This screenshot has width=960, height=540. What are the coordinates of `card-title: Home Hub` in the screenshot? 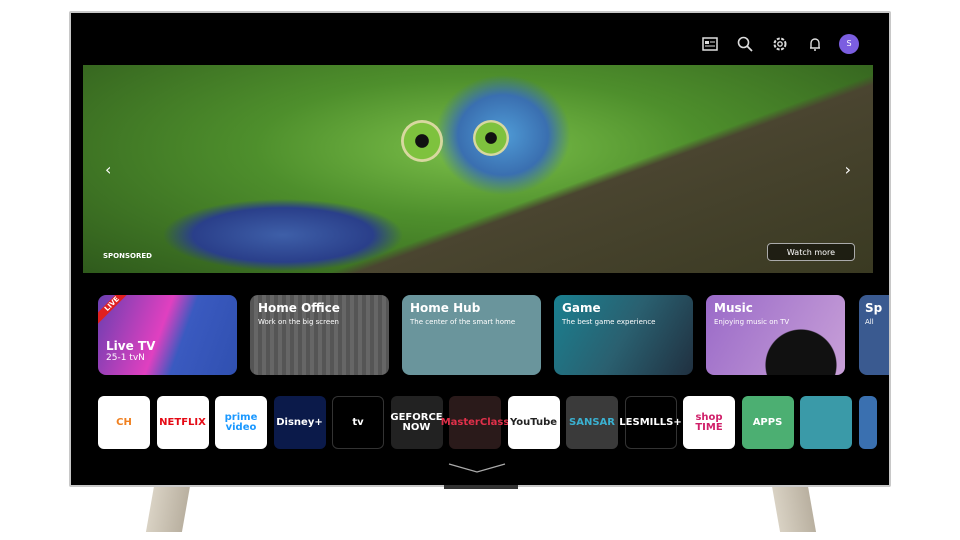 It's located at (445, 308).